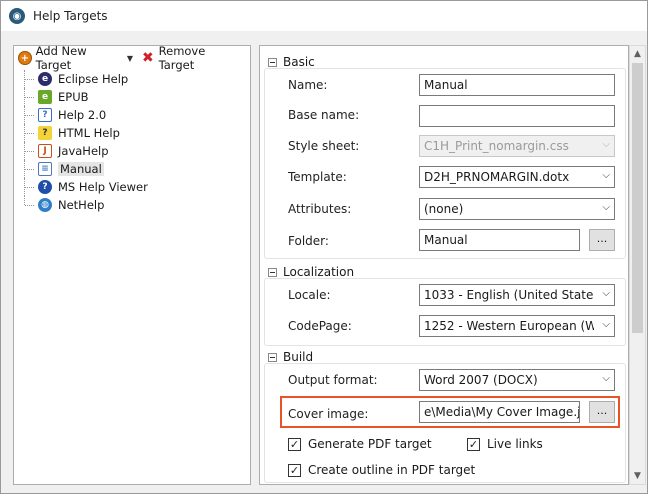 Image resolution: width=648 pixels, height=494 pixels. What do you see at coordinates (70, 16) in the screenshot?
I see `window-title: Help Targets` at bounding box center [70, 16].